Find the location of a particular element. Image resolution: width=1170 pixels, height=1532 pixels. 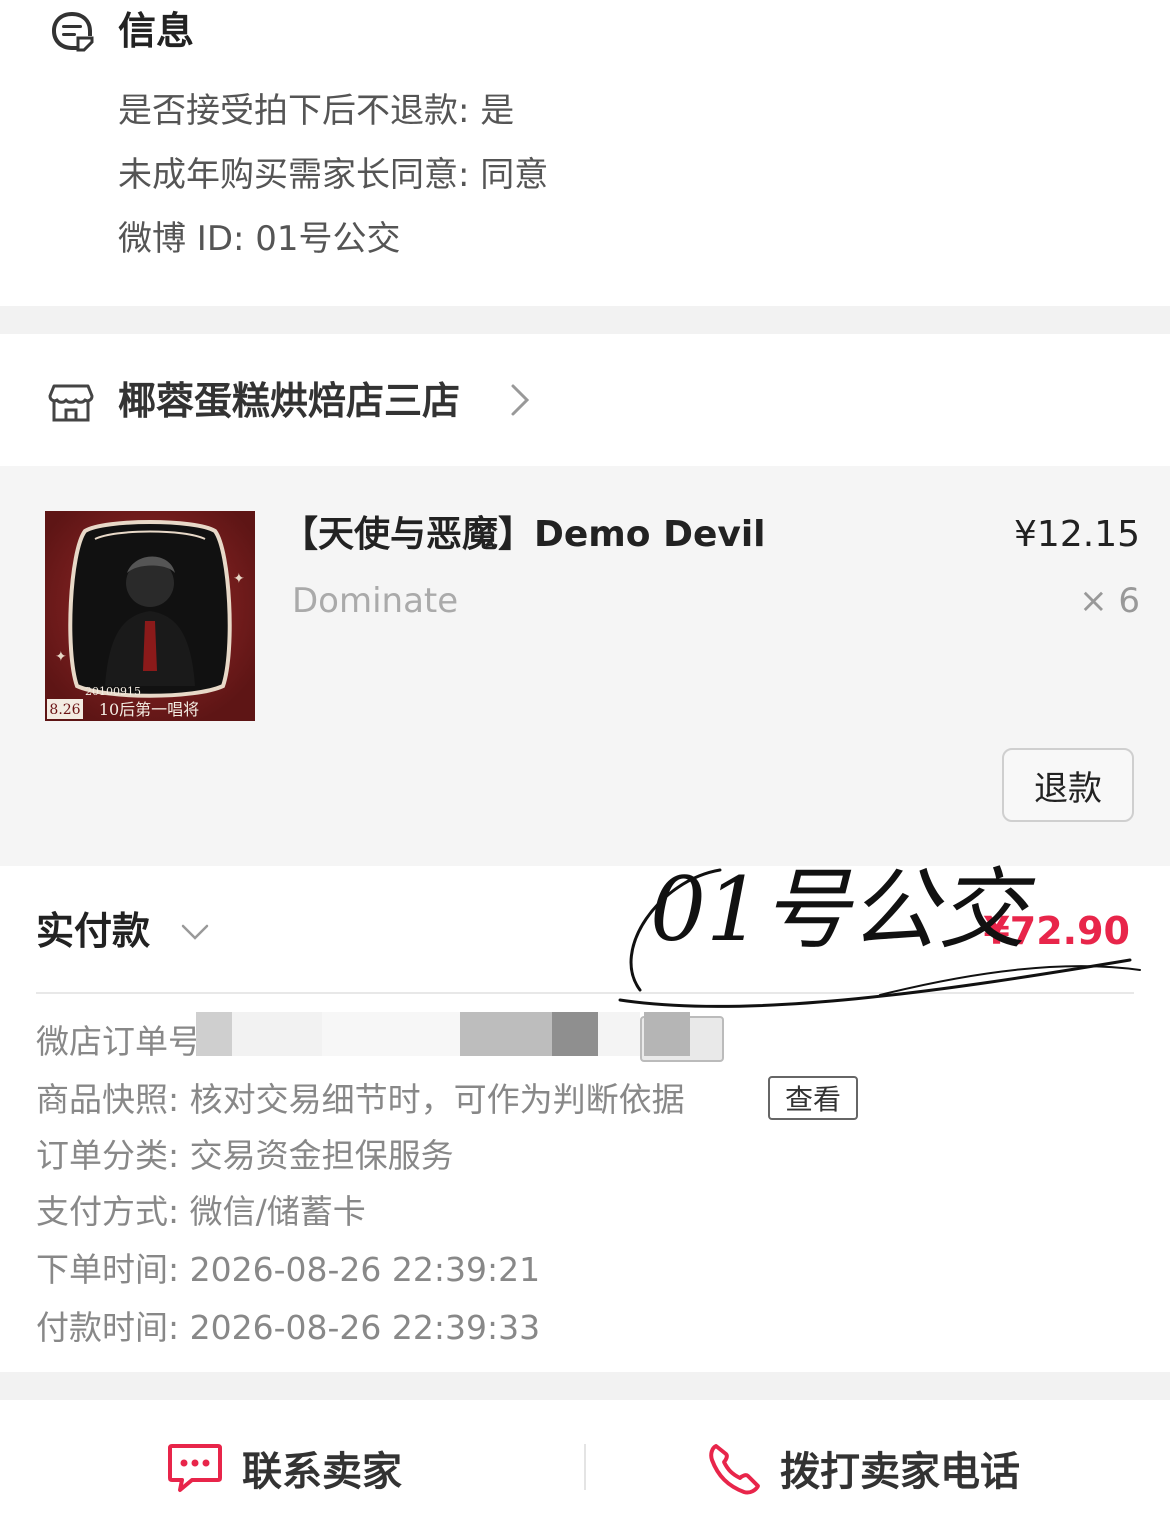

info-title: 信息 is located at coordinates (156, 31).